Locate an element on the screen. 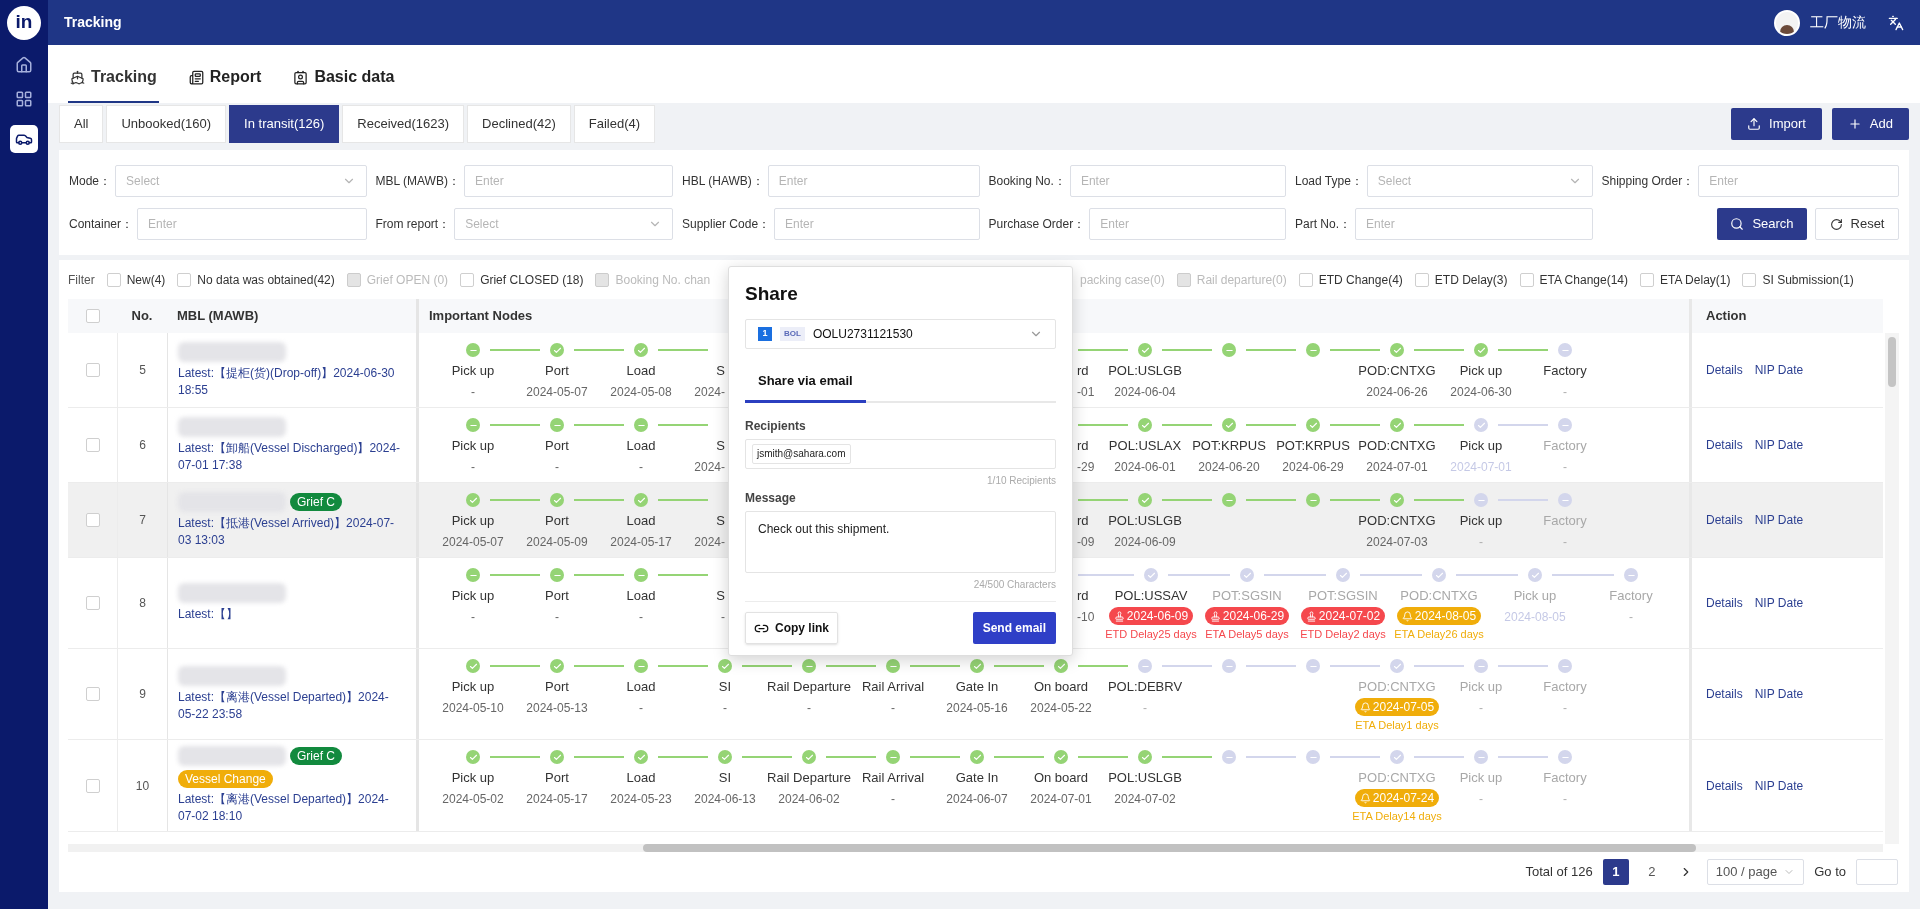 This screenshot has width=1920, height=909. column-header: No. is located at coordinates (142, 316).